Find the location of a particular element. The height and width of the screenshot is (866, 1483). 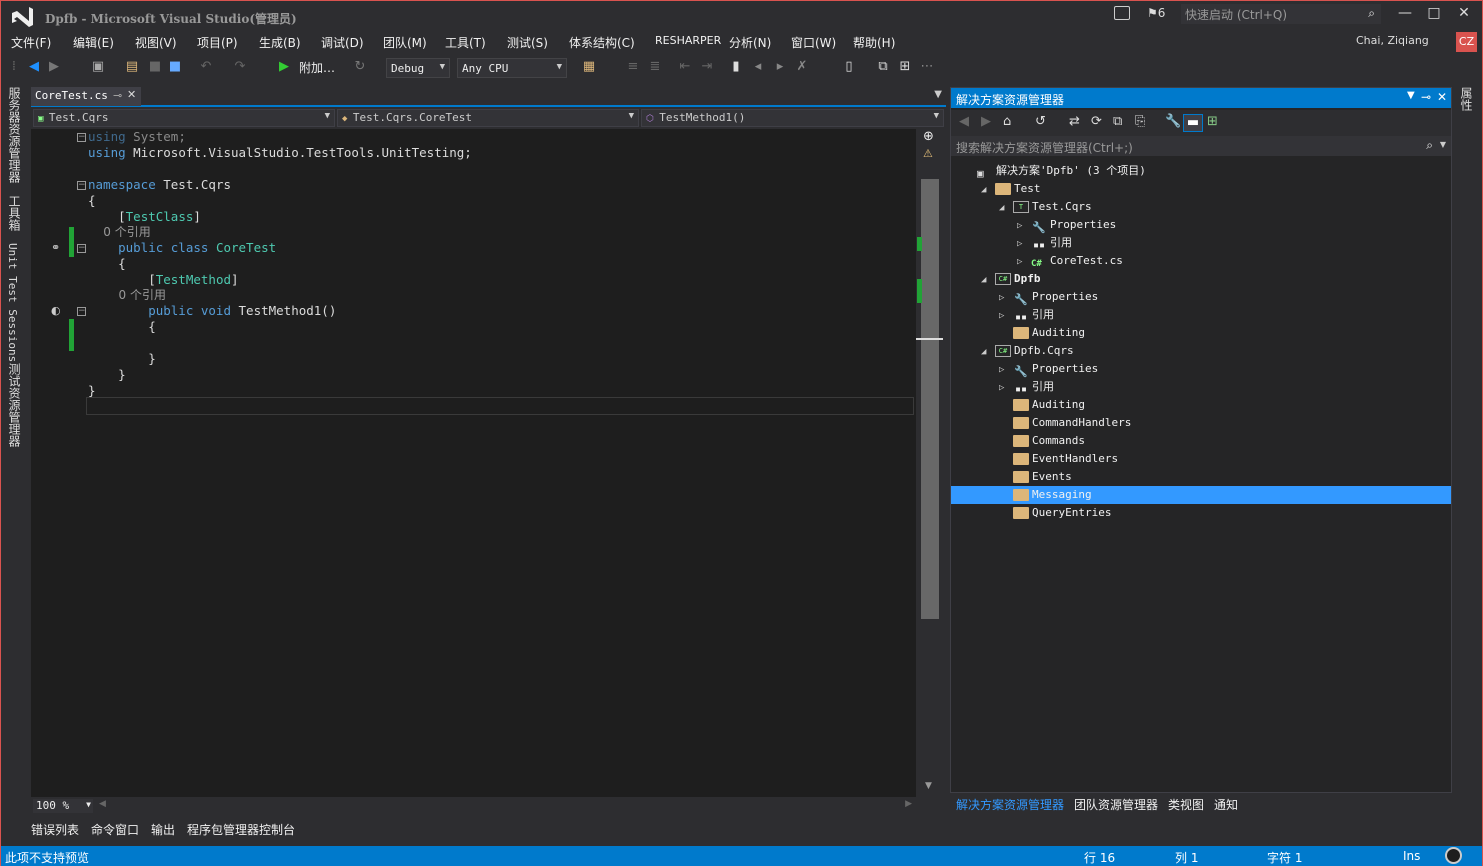

run-tests-icon: ⊞ is located at coordinates (905, 68).